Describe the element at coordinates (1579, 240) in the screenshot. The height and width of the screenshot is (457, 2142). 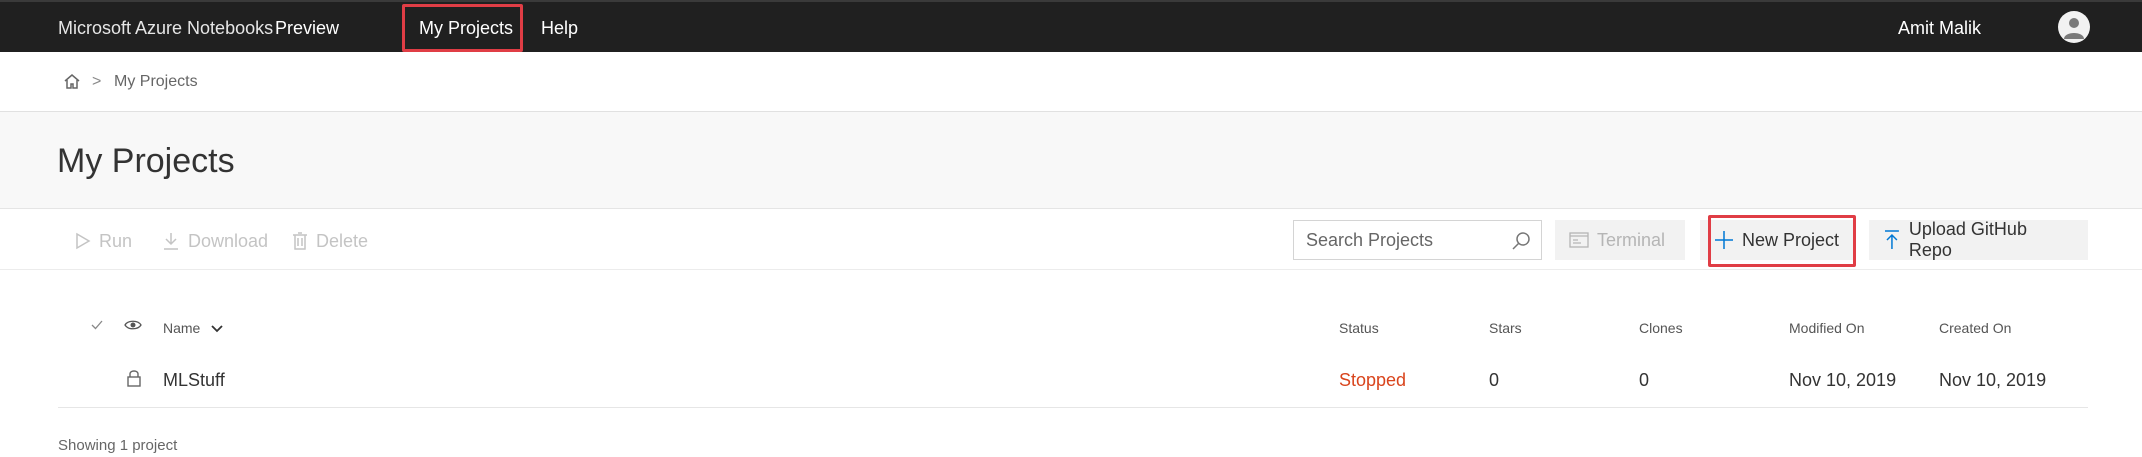
I see `terminal-icon` at that location.